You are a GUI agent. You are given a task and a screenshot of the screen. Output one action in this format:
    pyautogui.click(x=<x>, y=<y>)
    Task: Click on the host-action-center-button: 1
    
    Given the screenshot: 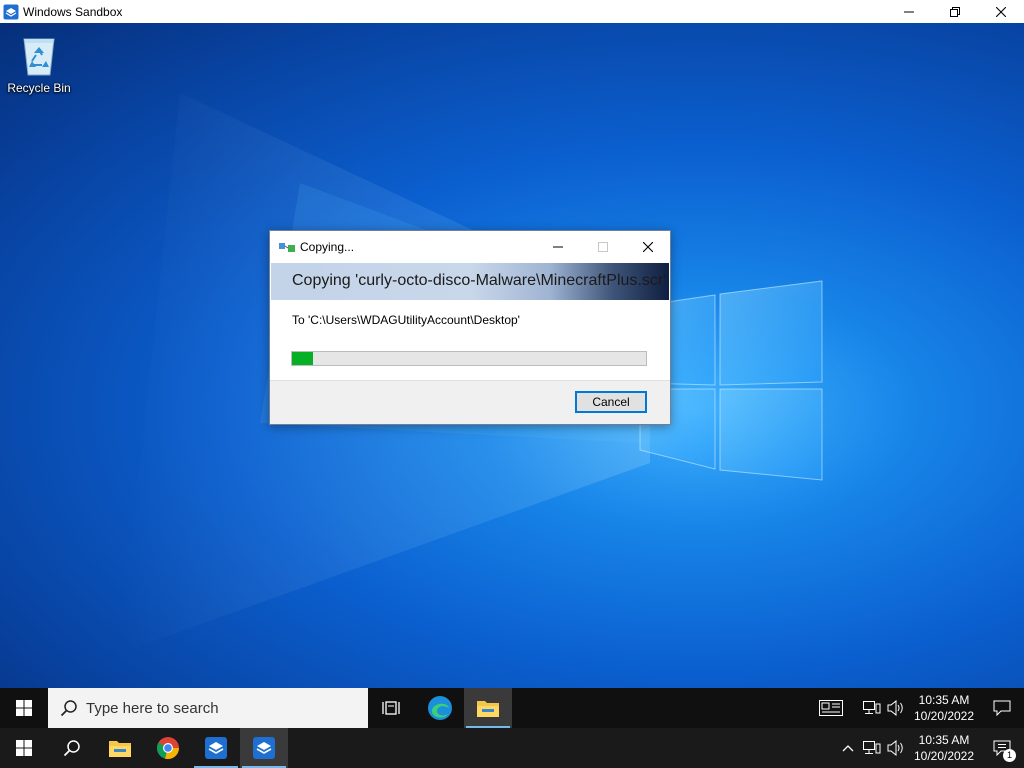 What is the action you would take?
    pyautogui.click(x=1002, y=748)
    